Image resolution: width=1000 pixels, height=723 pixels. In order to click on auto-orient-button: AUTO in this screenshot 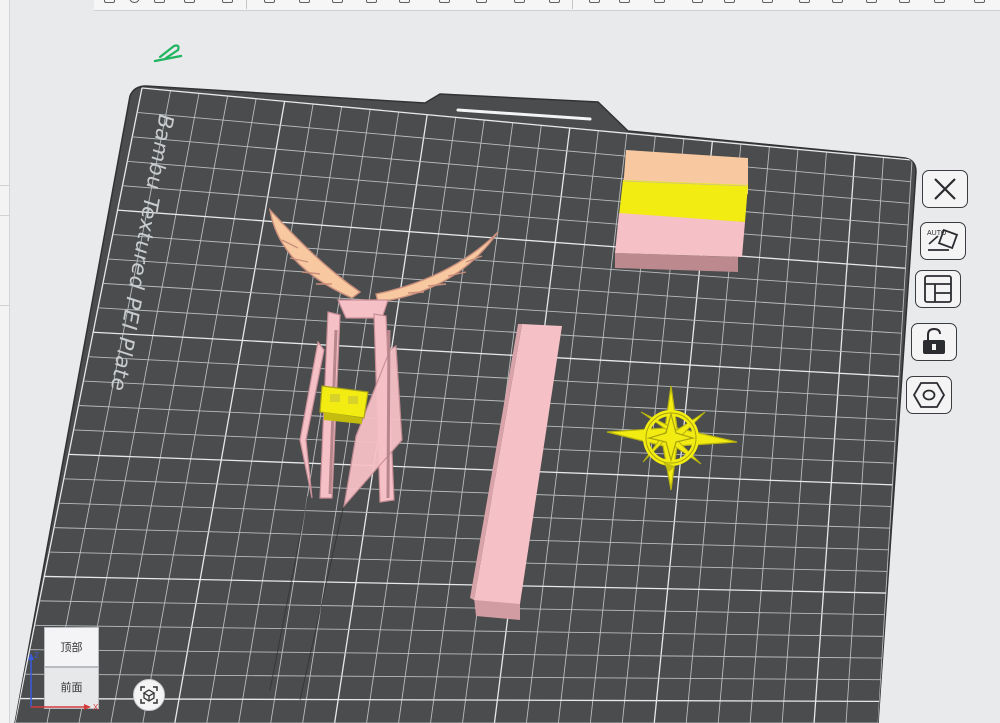, I will do `click(943, 241)`.